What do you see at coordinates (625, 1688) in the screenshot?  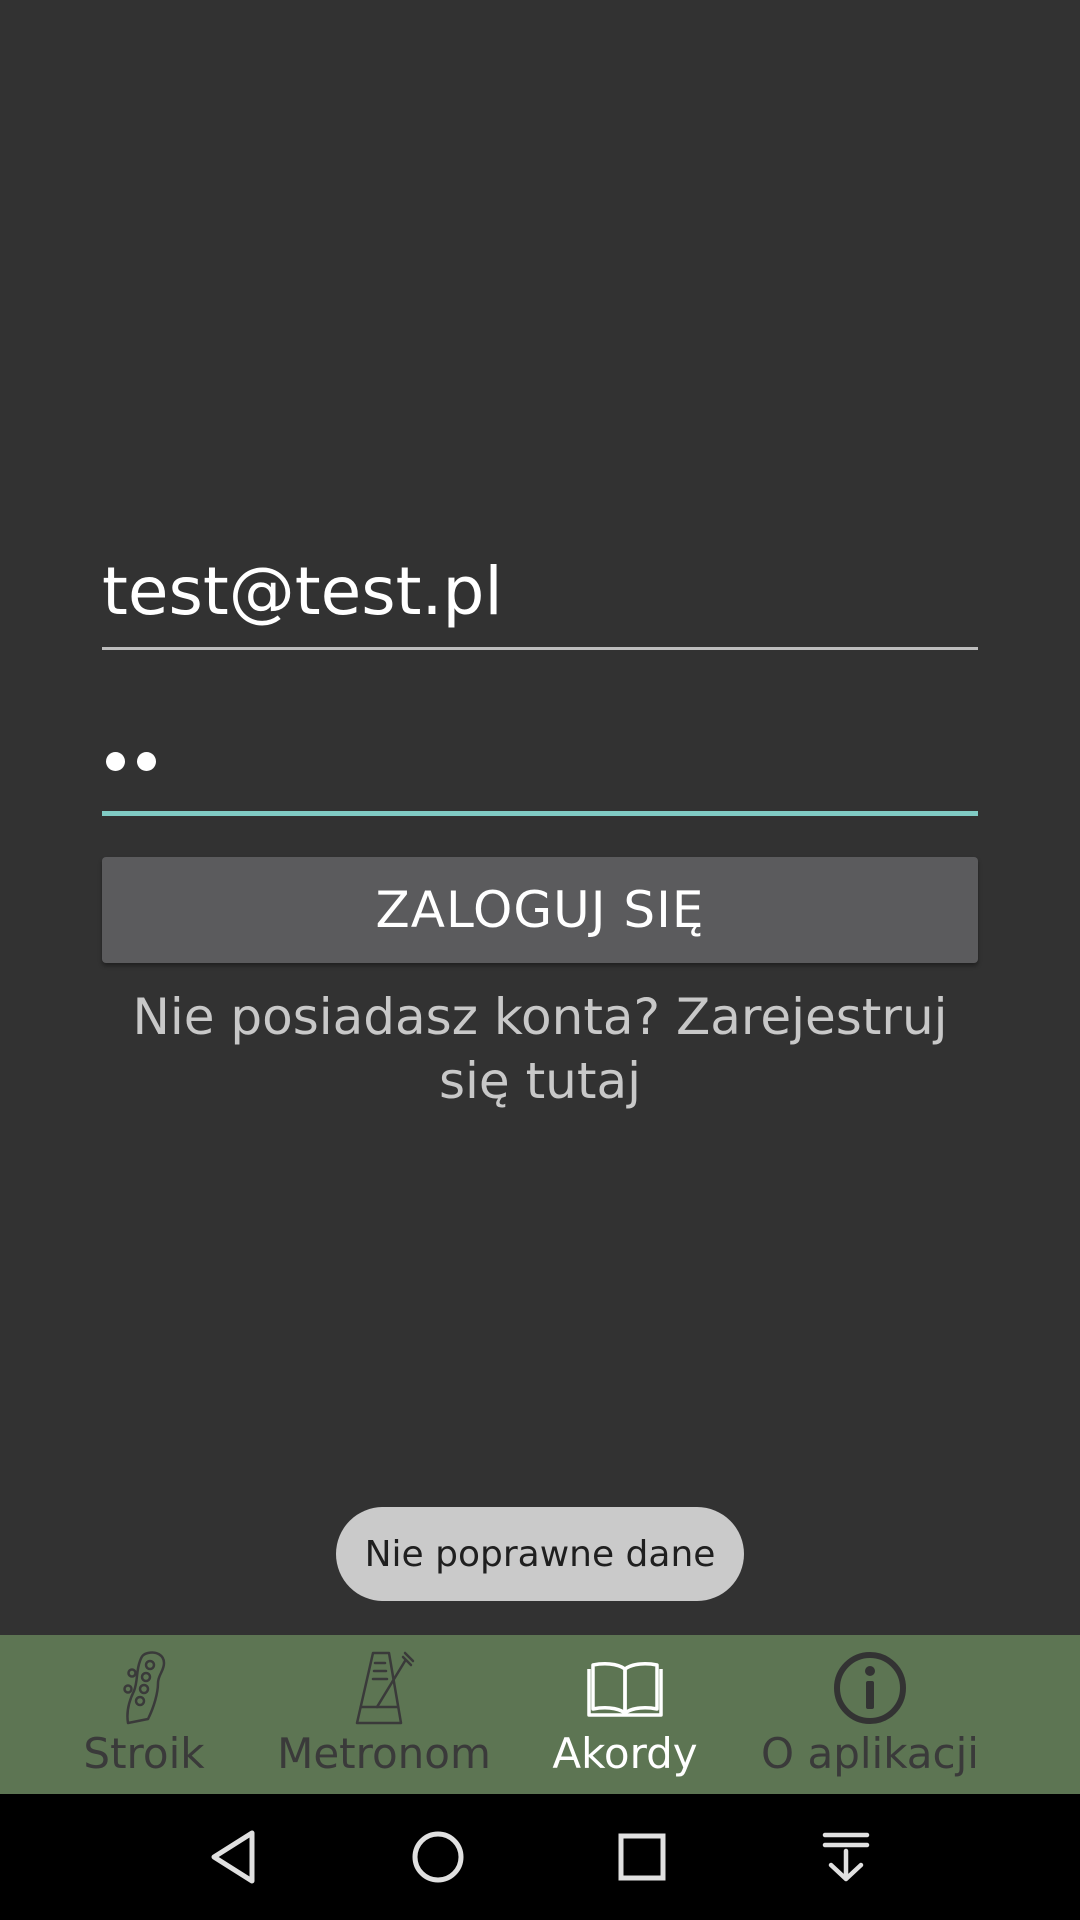 I see `book-icon` at bounding box center [625, 1688].